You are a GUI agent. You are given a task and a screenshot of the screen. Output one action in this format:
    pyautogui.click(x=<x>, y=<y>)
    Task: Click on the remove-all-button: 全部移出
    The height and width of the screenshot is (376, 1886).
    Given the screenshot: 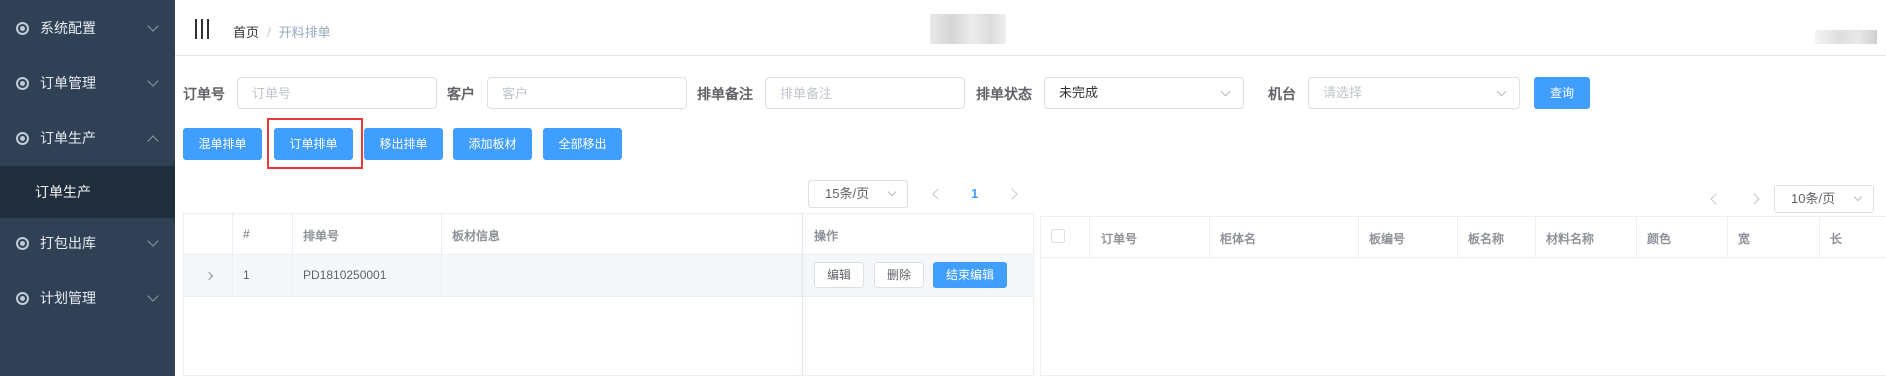 What is the action you would take?
    pyautogui.click(x=582, y=144)
    